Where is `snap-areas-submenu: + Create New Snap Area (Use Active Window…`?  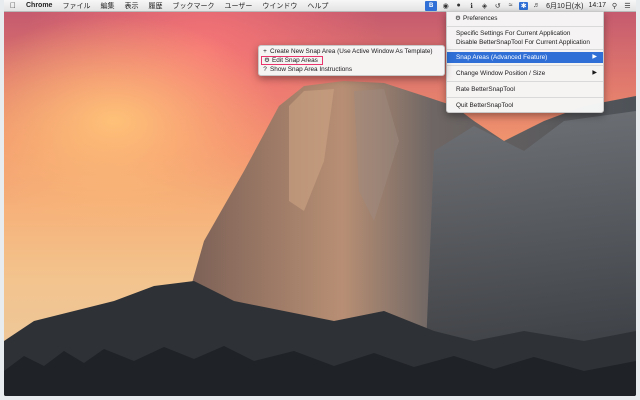
snap-areas-submenu: + Create New Snap Area (Use Active Window… is located at coordinates (351, 60).